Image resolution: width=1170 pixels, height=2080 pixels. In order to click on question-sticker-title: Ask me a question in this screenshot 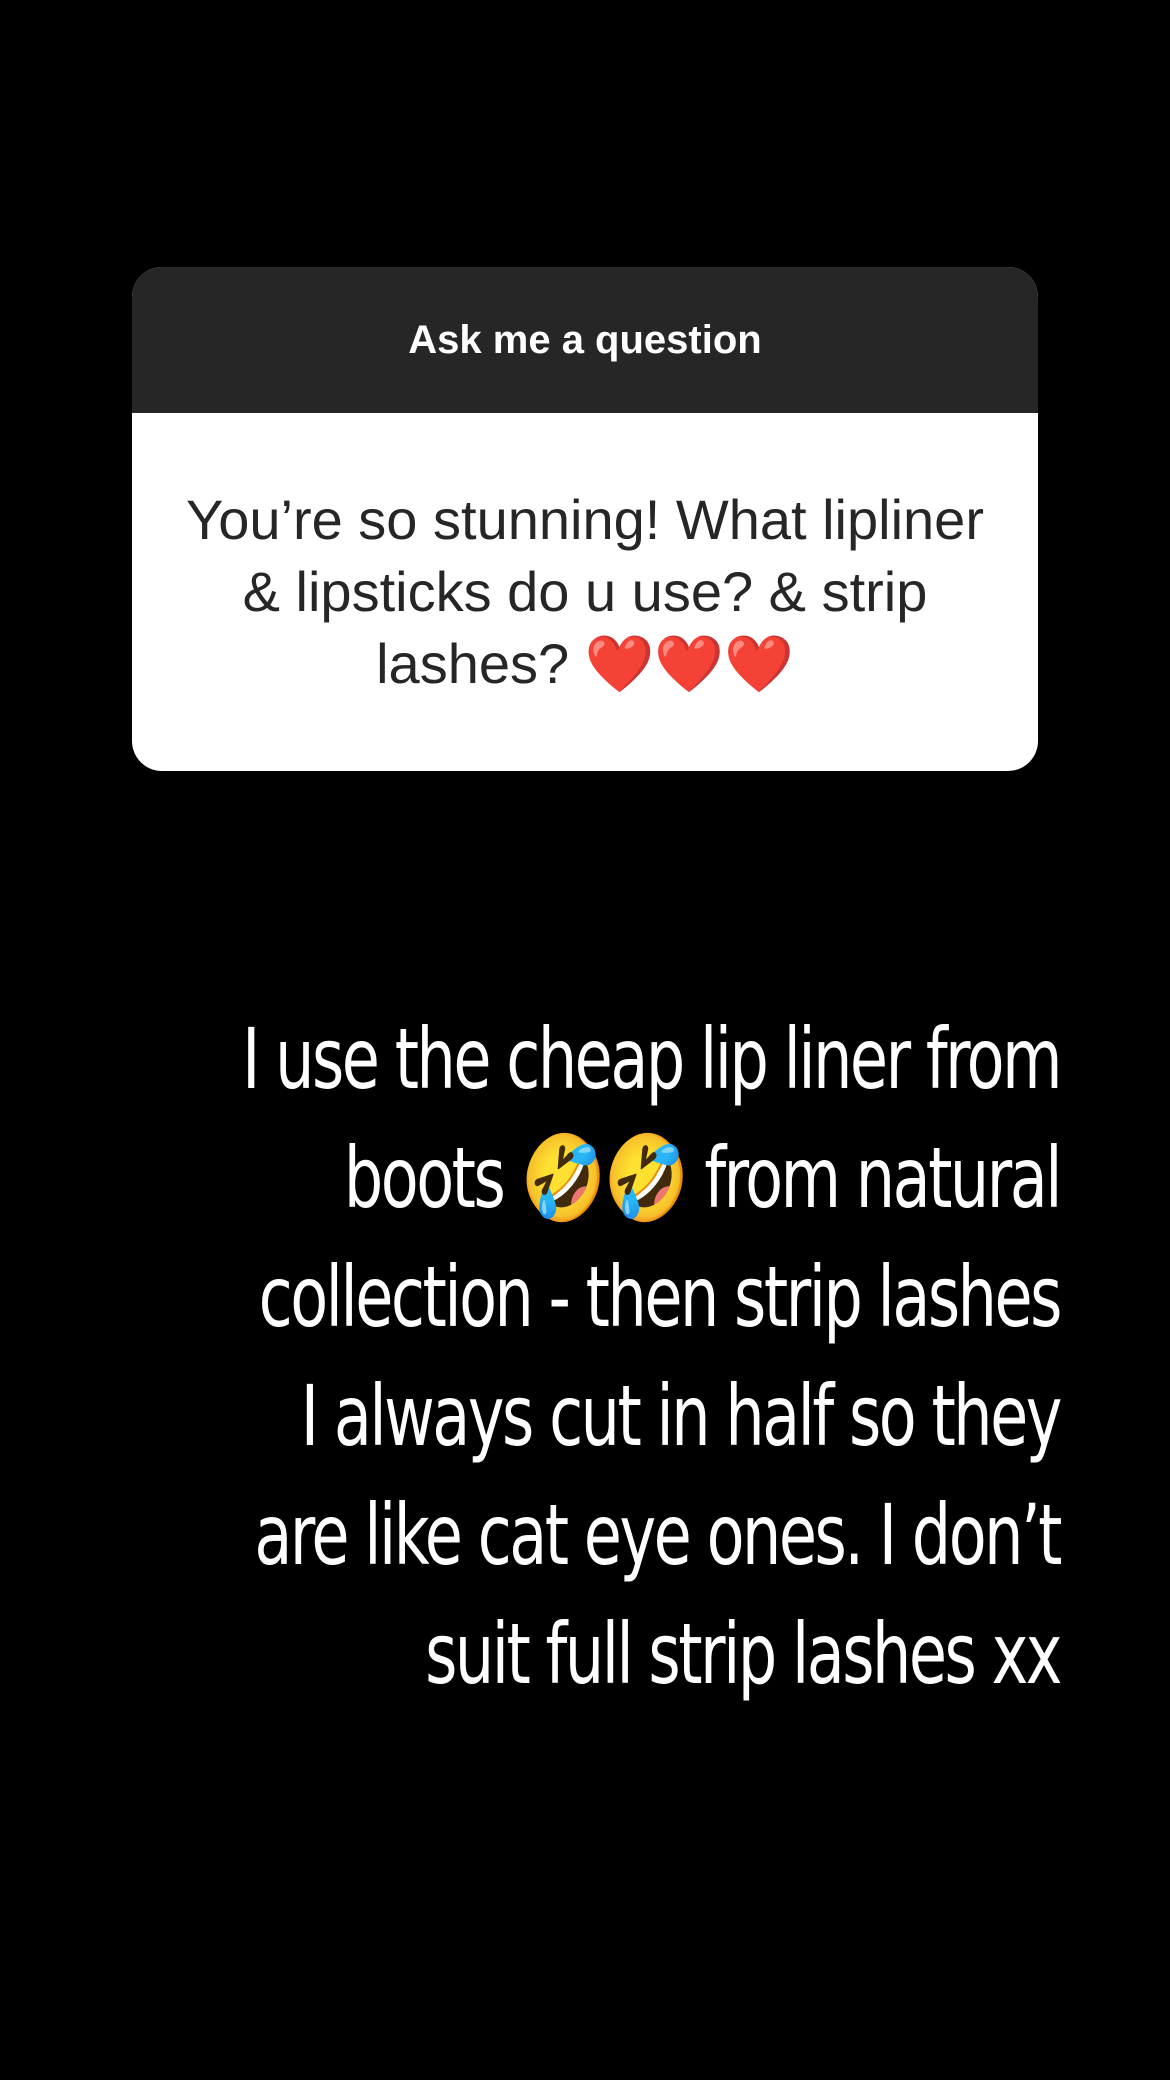, I will do `click(585, 339)`.